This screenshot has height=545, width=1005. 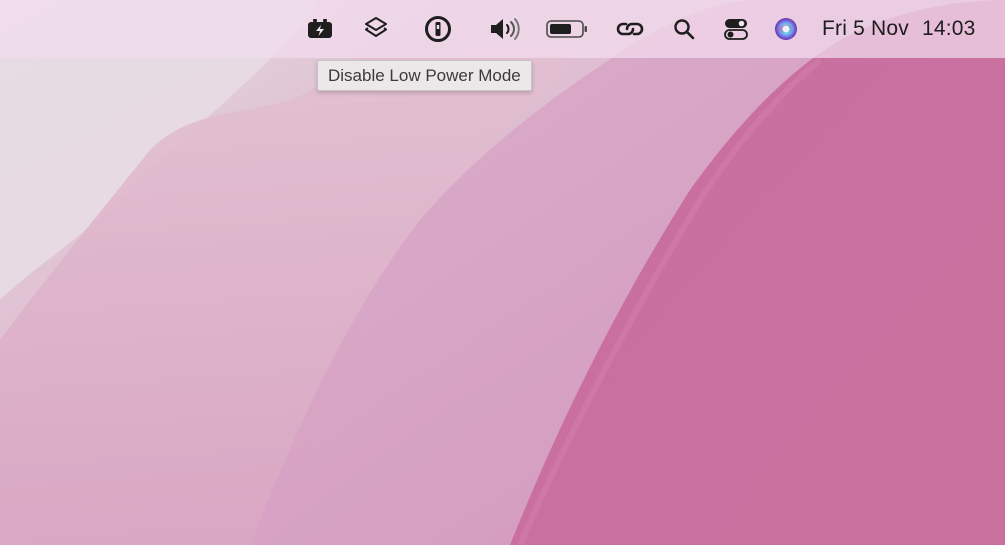 I want to click on menu-bar: Fri 5 Nov 14:03, so click(x=502, y=29).